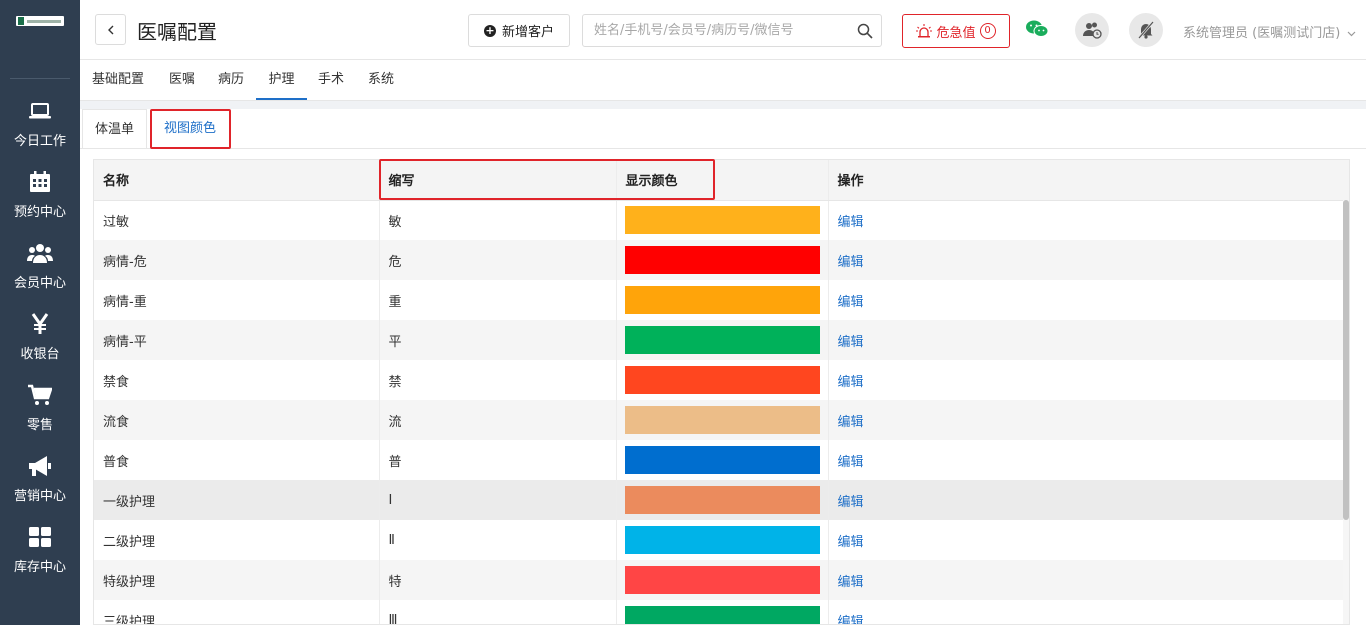 This screenshot has width=1366, height=625. I want to click on cell-abbr: Ⅱ, so click(498, 540).